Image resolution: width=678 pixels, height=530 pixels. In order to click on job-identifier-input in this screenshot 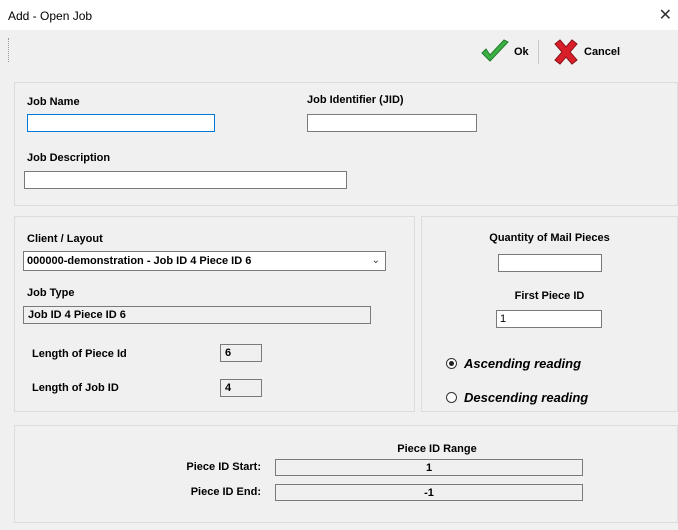, I will do `click(392, 123)`.